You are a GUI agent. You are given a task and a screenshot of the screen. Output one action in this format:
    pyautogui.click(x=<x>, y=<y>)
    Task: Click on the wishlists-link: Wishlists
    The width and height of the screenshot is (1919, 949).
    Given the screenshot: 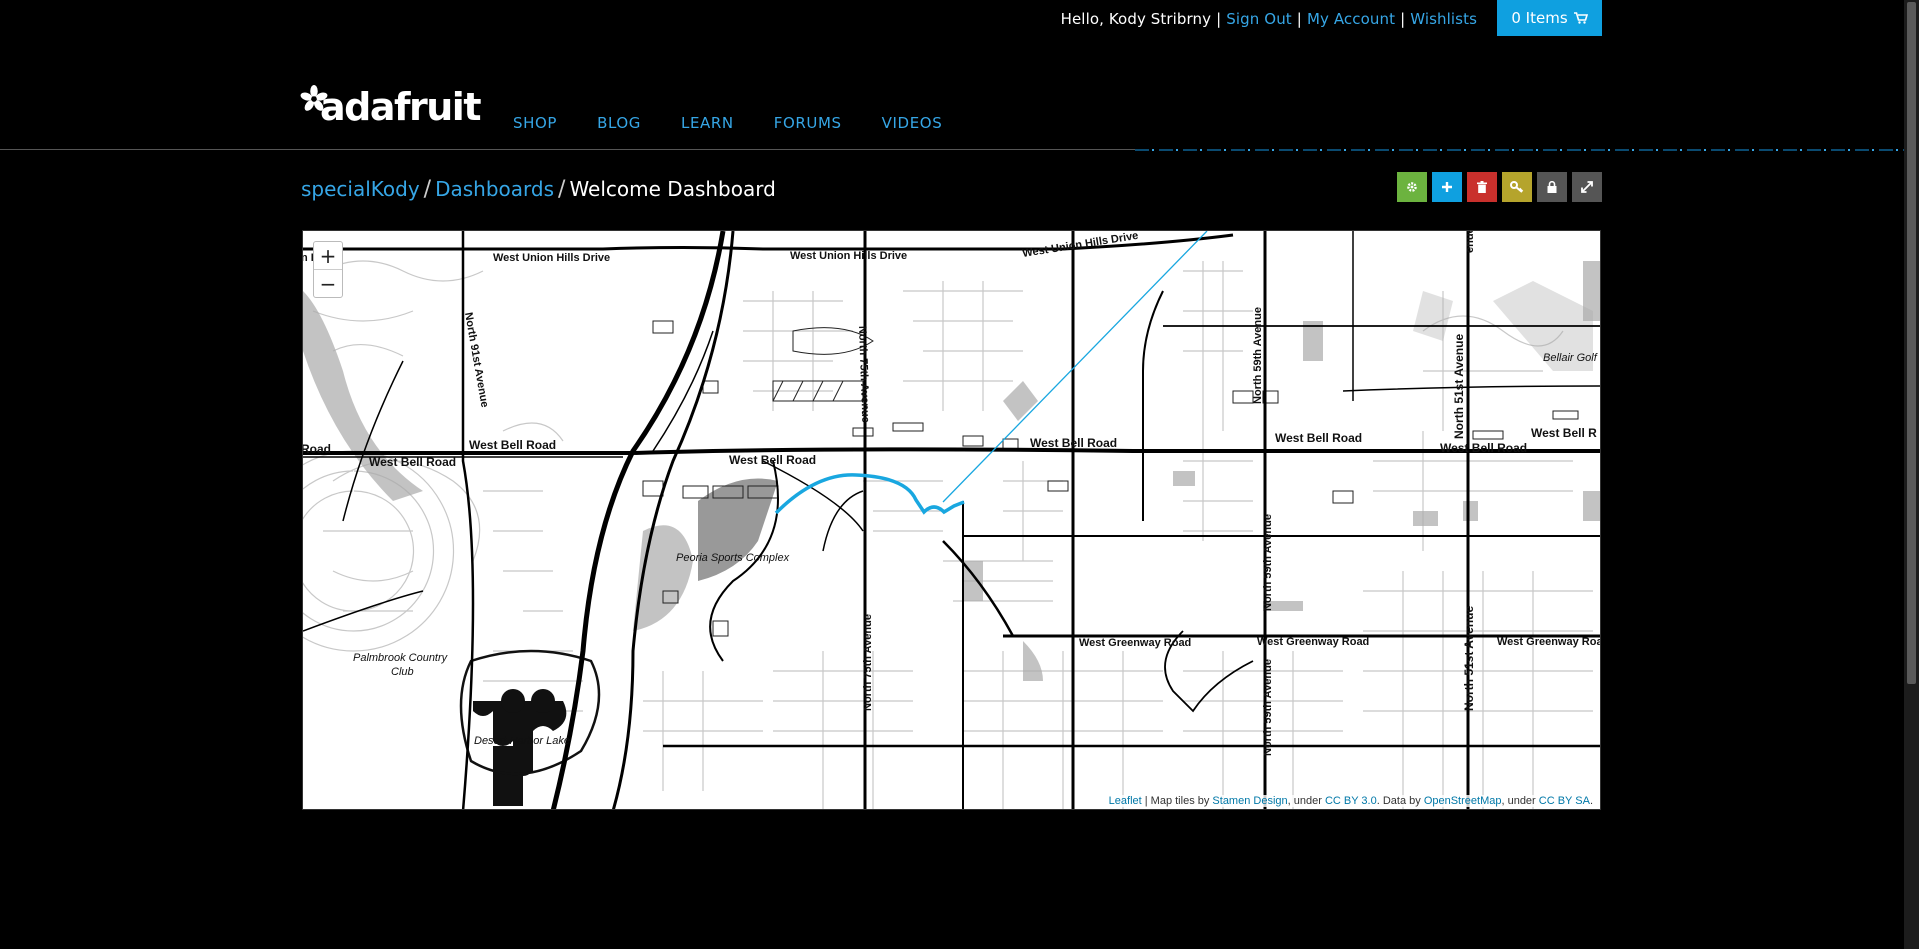 What is the action you would take?
    pyautogui.click(x=1443, y=19)
    